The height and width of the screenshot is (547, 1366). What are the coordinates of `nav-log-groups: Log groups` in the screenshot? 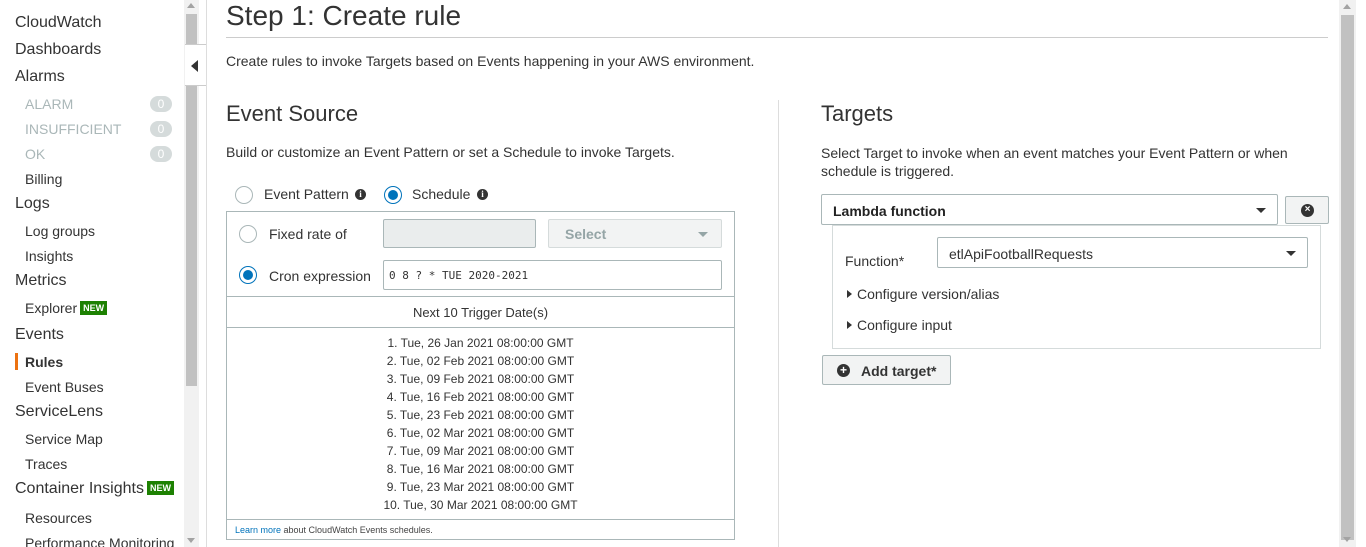 It's located at (60, 231).